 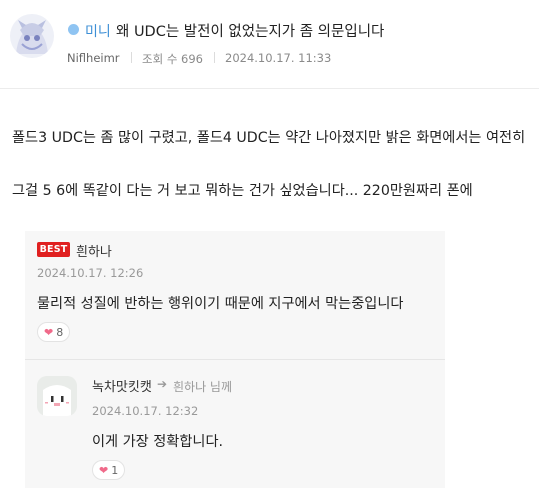 What do you see at coordinates (202, 386) in the screenshot?
I see `reply-target: 흰하나 님께` at bounding box center [202, 386].